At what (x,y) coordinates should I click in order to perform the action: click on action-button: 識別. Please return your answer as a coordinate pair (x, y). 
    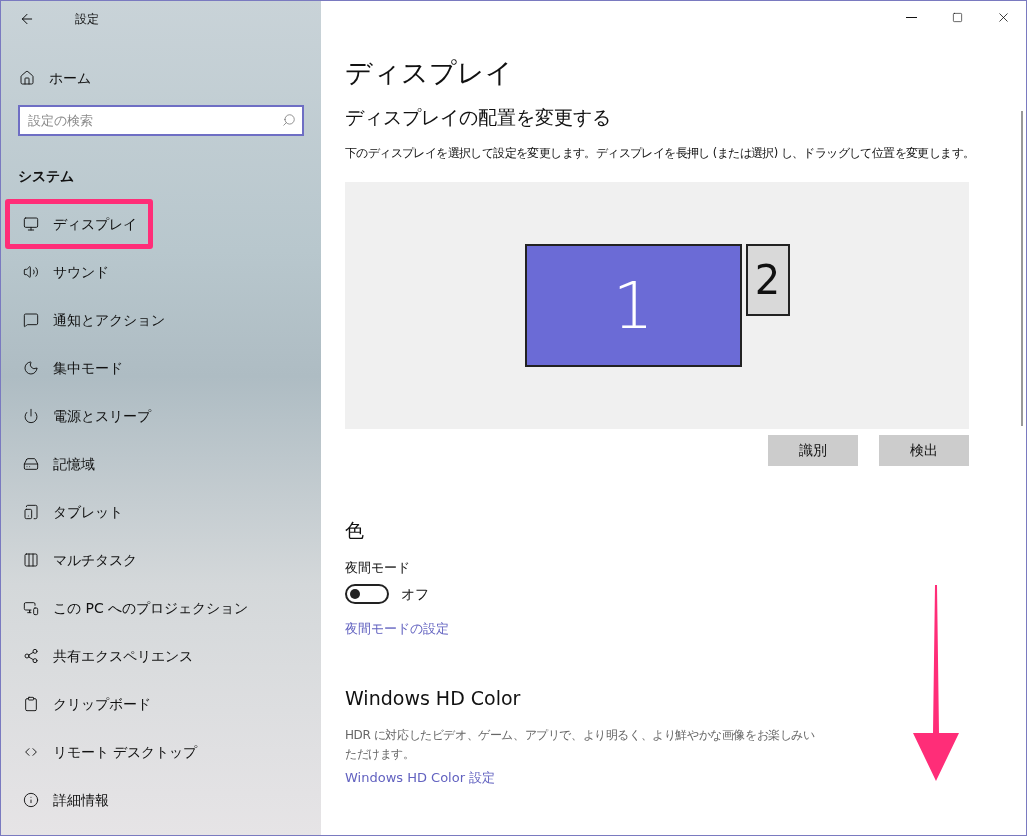
    Looking at the image, I should click on (813, 451).